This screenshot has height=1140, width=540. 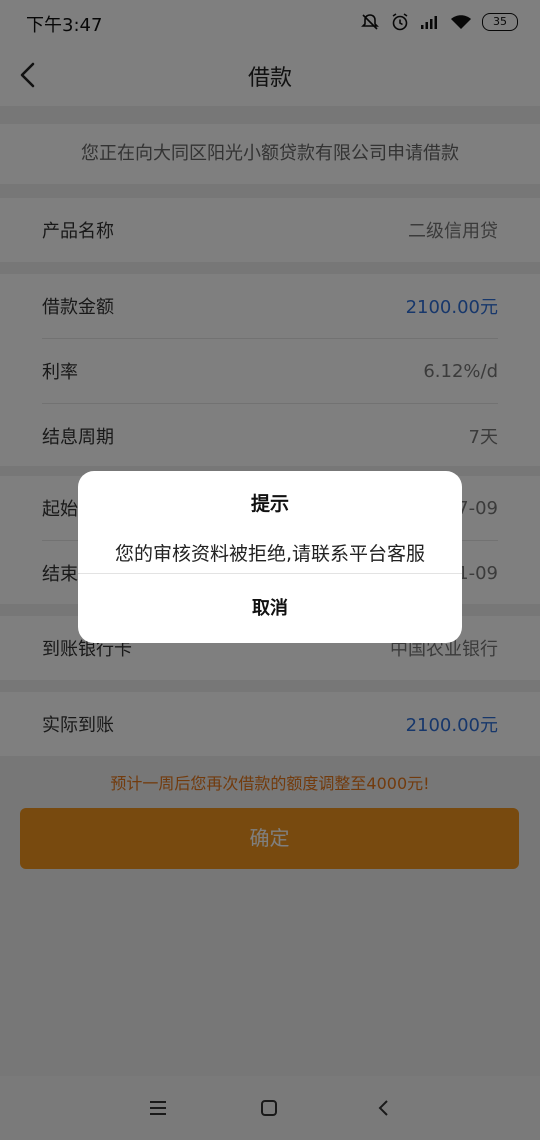 I want to click on alert-dialog: 提示 您的审核资料被拒绝,请联系平台客服 取消, so click(x=270, y=557).